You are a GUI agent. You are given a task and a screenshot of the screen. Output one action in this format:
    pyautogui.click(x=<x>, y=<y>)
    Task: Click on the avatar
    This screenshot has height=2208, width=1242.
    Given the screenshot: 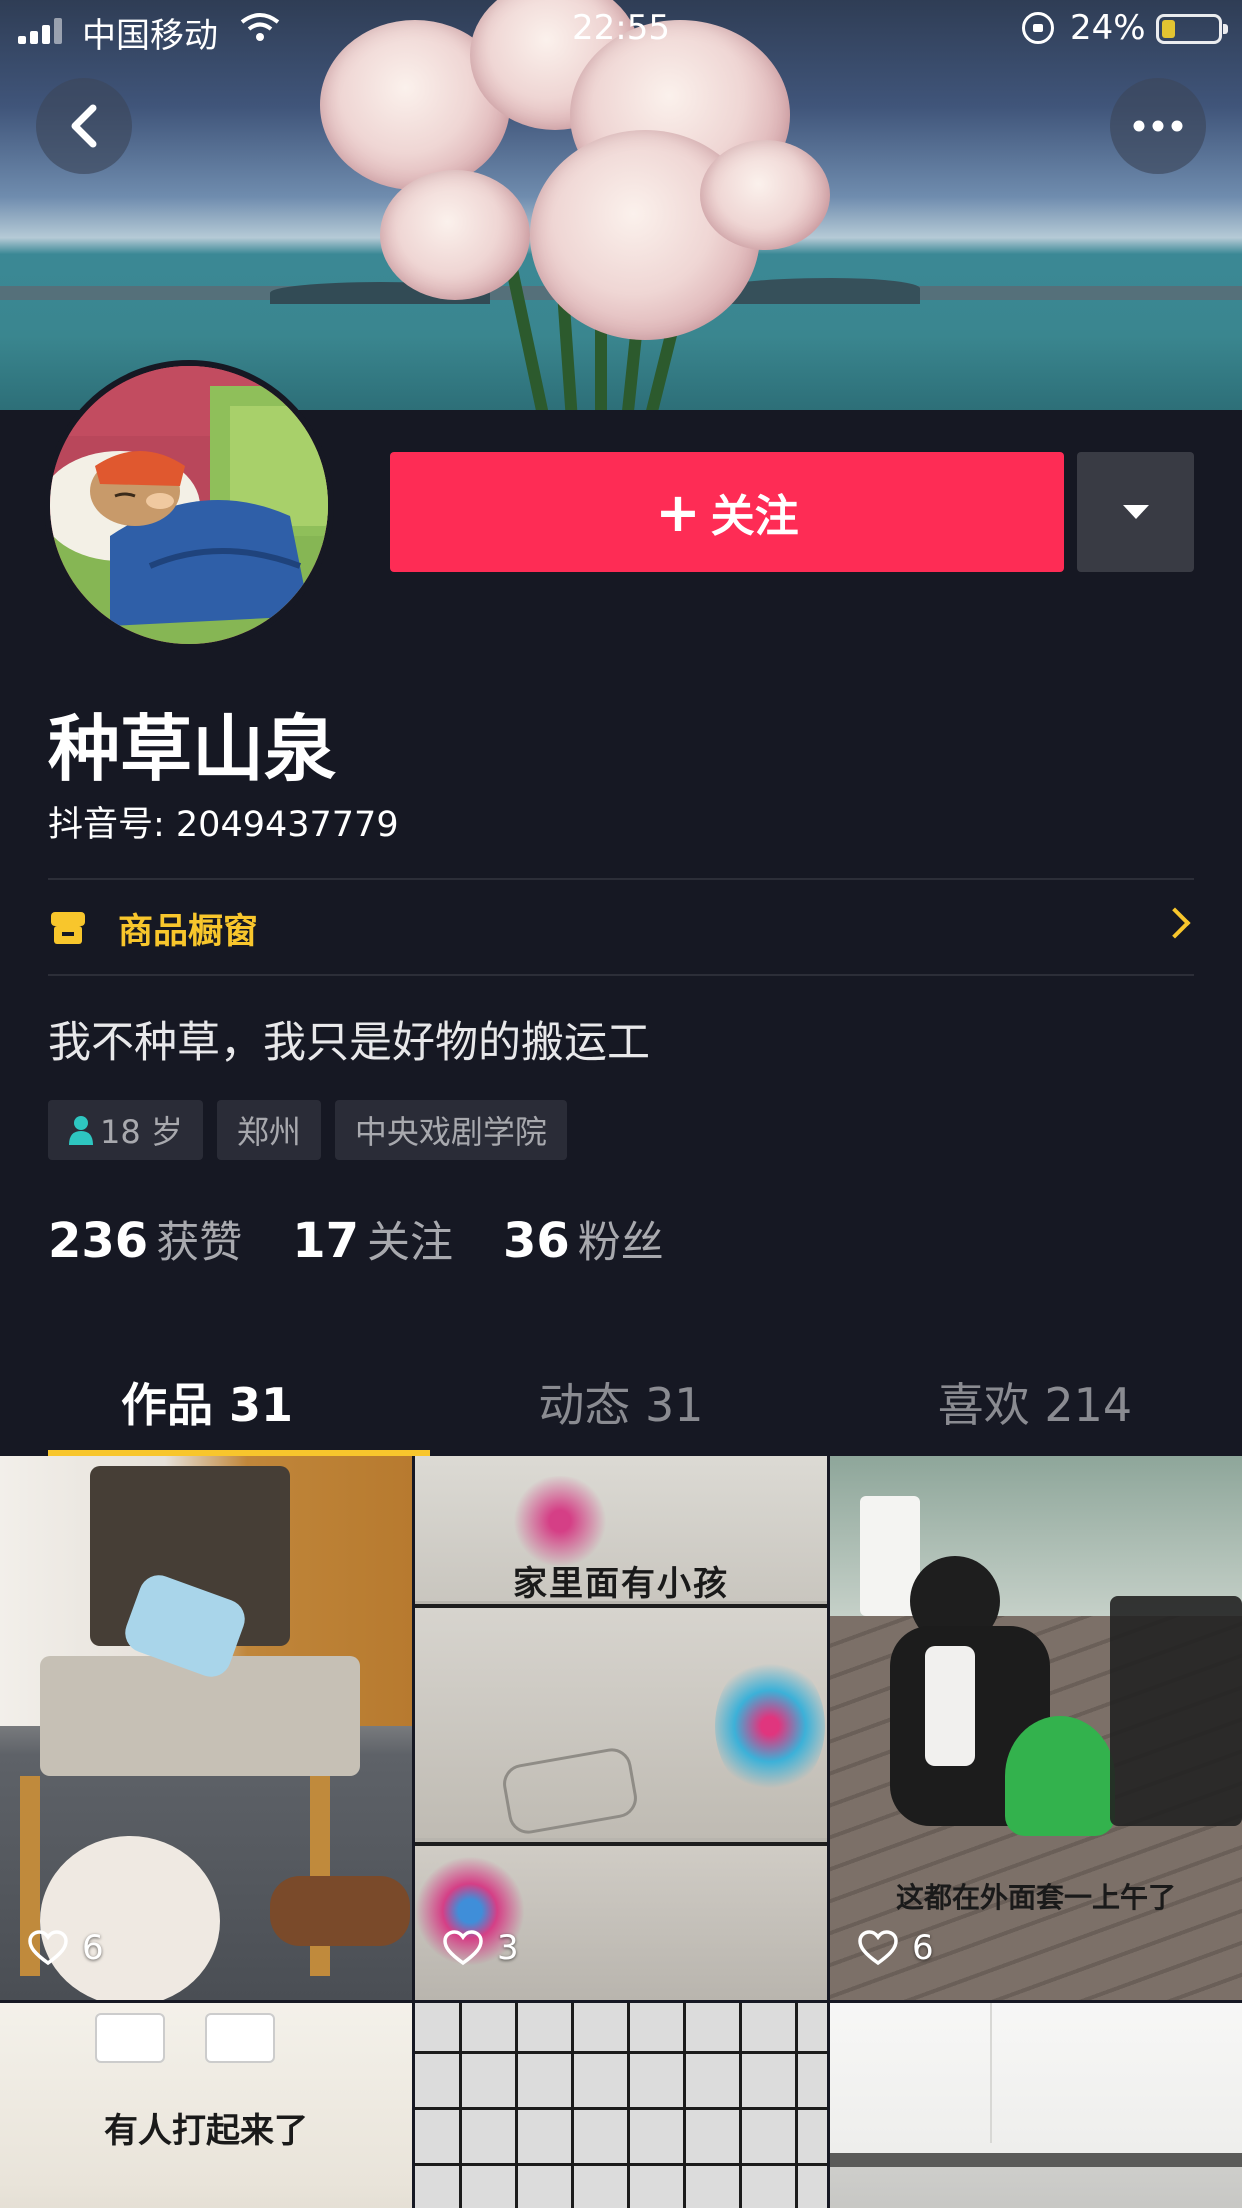 What is the action you would take?
    pyautogui.click(x=189, y=505)
    